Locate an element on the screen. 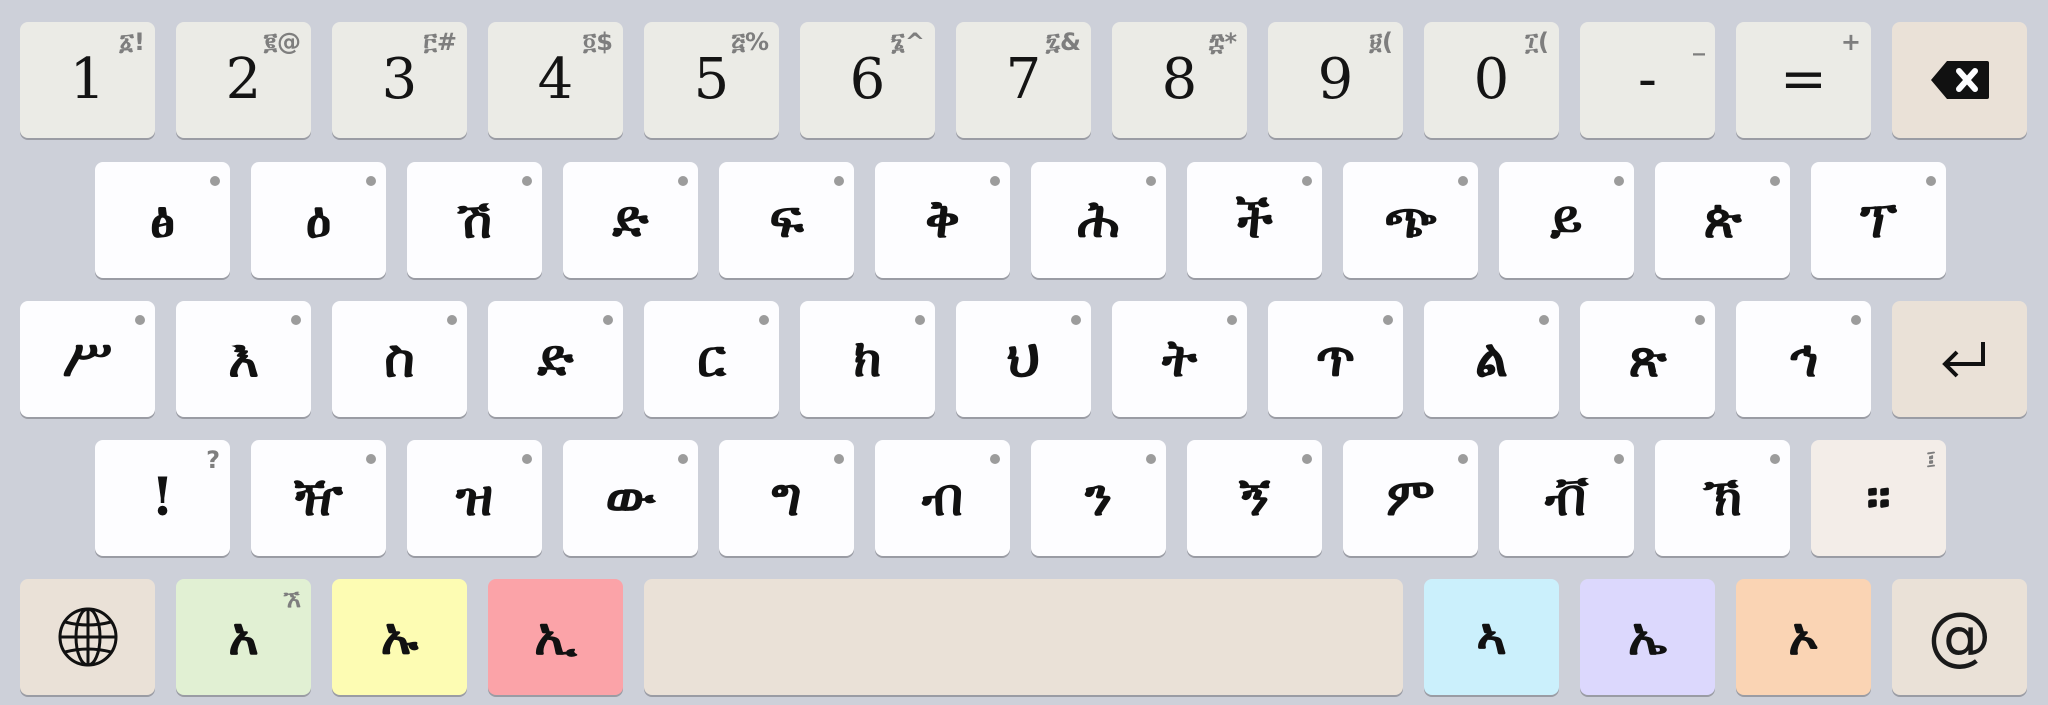 The width and height of the screenshot is (2048, 705). key-letter: ል is located at coordinates (1491, 359).